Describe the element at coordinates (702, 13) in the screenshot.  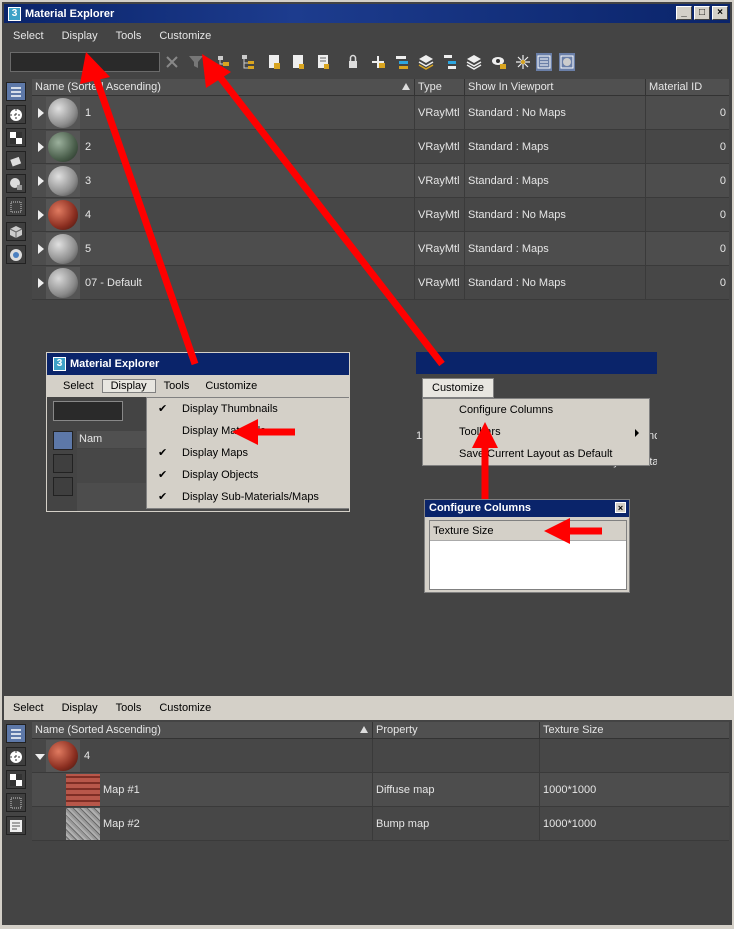
I see `maximize-button: □` at that location.